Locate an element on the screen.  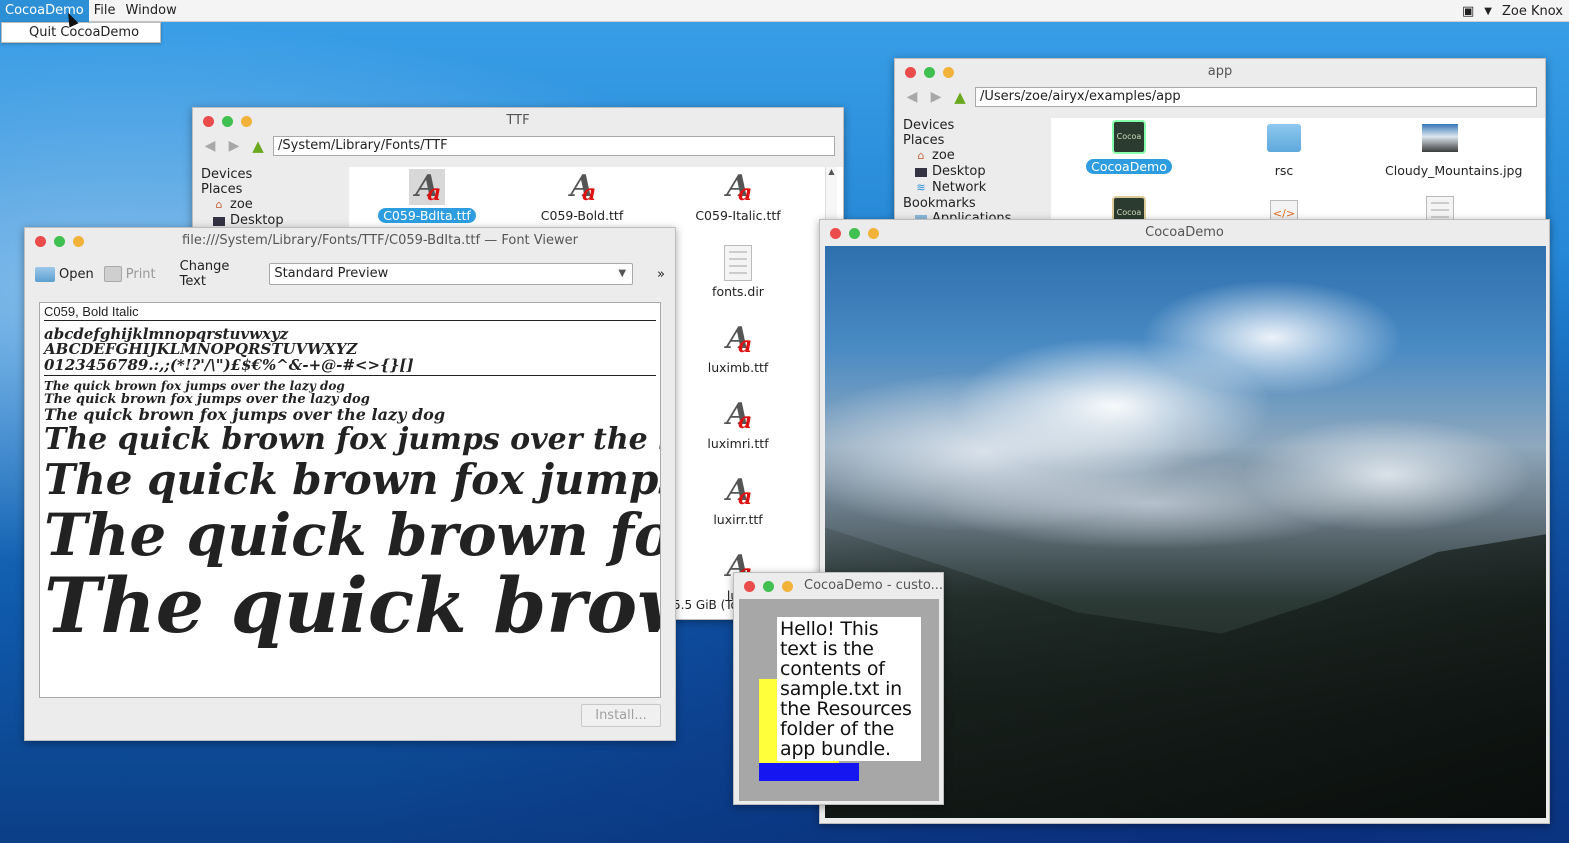
sidebar-bookmarks: Bookmarks is located at coordinates (973, 203).